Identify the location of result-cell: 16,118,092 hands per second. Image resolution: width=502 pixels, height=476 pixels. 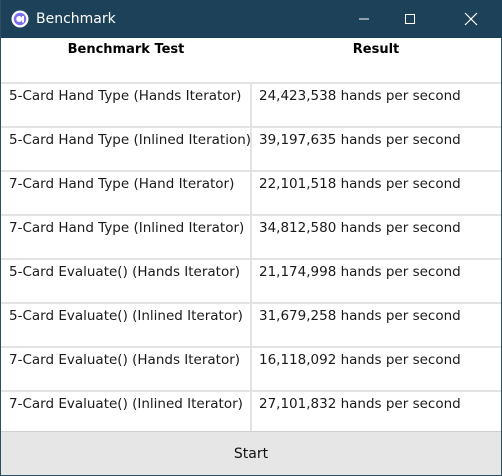
(360, 360).